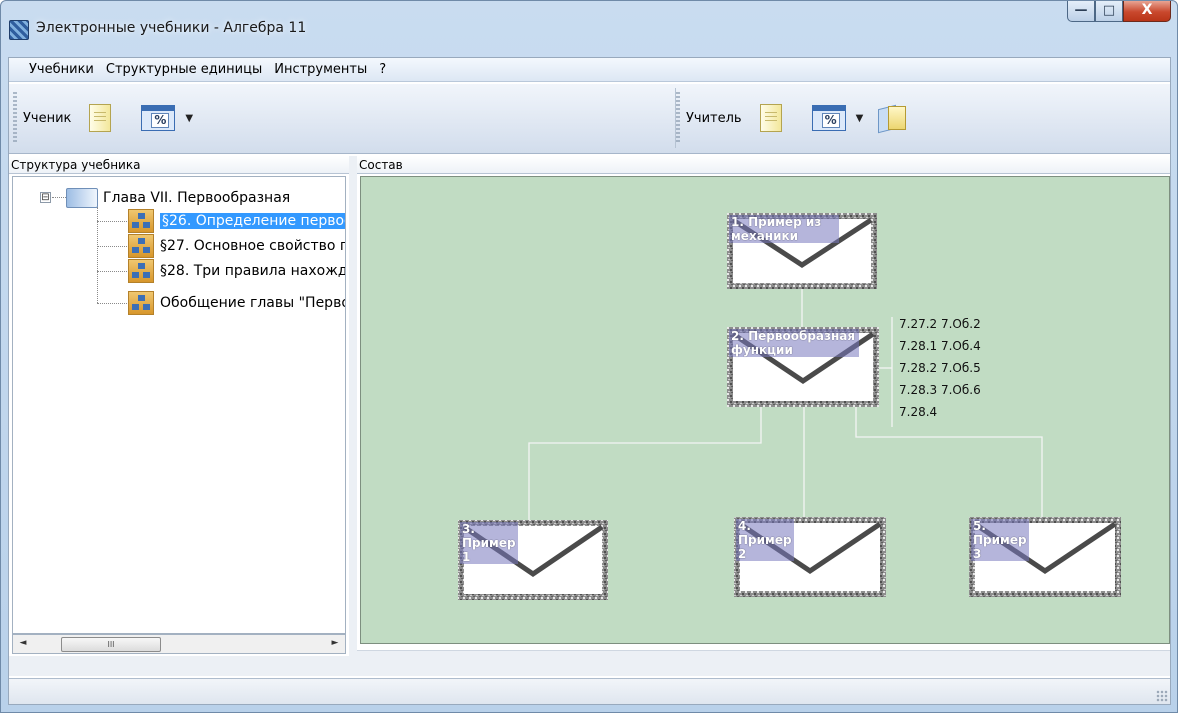 This screenshot has height=713, width=1178. I want to click on menu-tools: Инструменты, so click(320, 70).